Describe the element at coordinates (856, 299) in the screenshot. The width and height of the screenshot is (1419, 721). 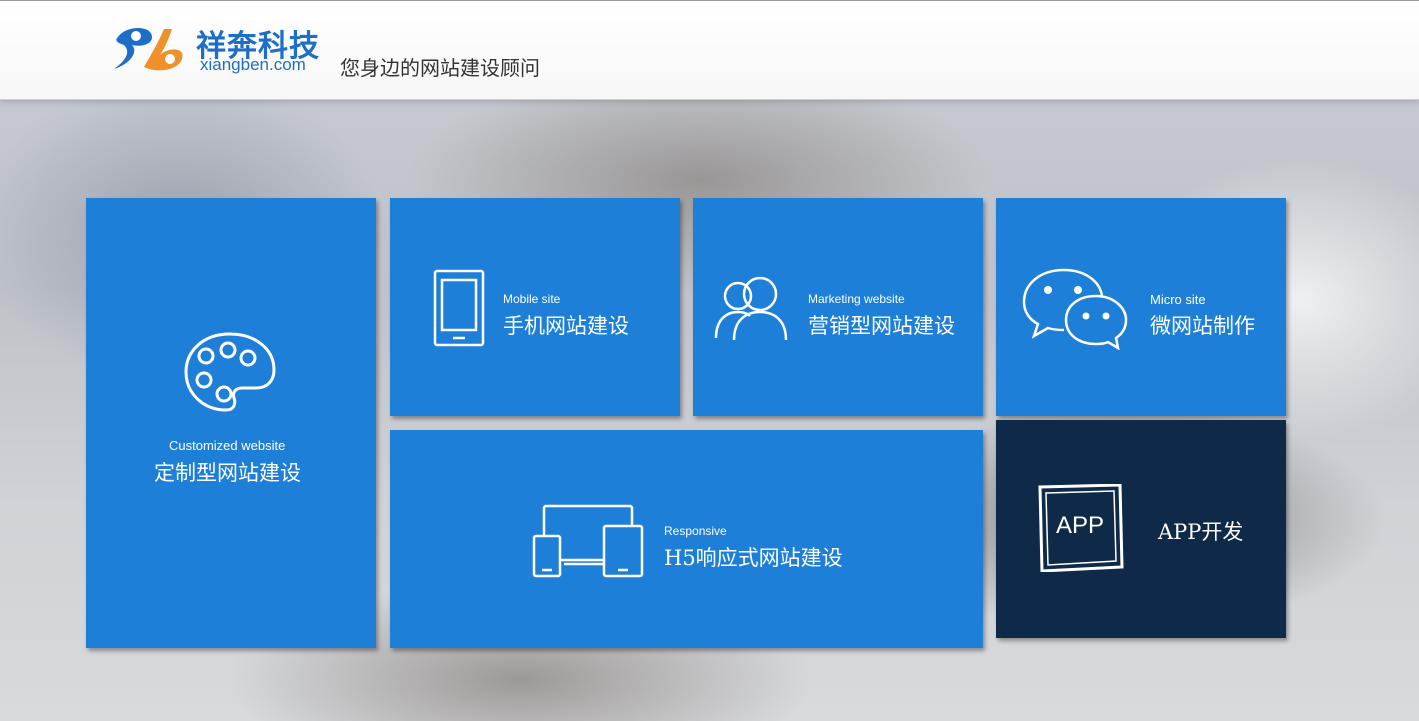
I see `tile-title-en: Marketing website` at that location.